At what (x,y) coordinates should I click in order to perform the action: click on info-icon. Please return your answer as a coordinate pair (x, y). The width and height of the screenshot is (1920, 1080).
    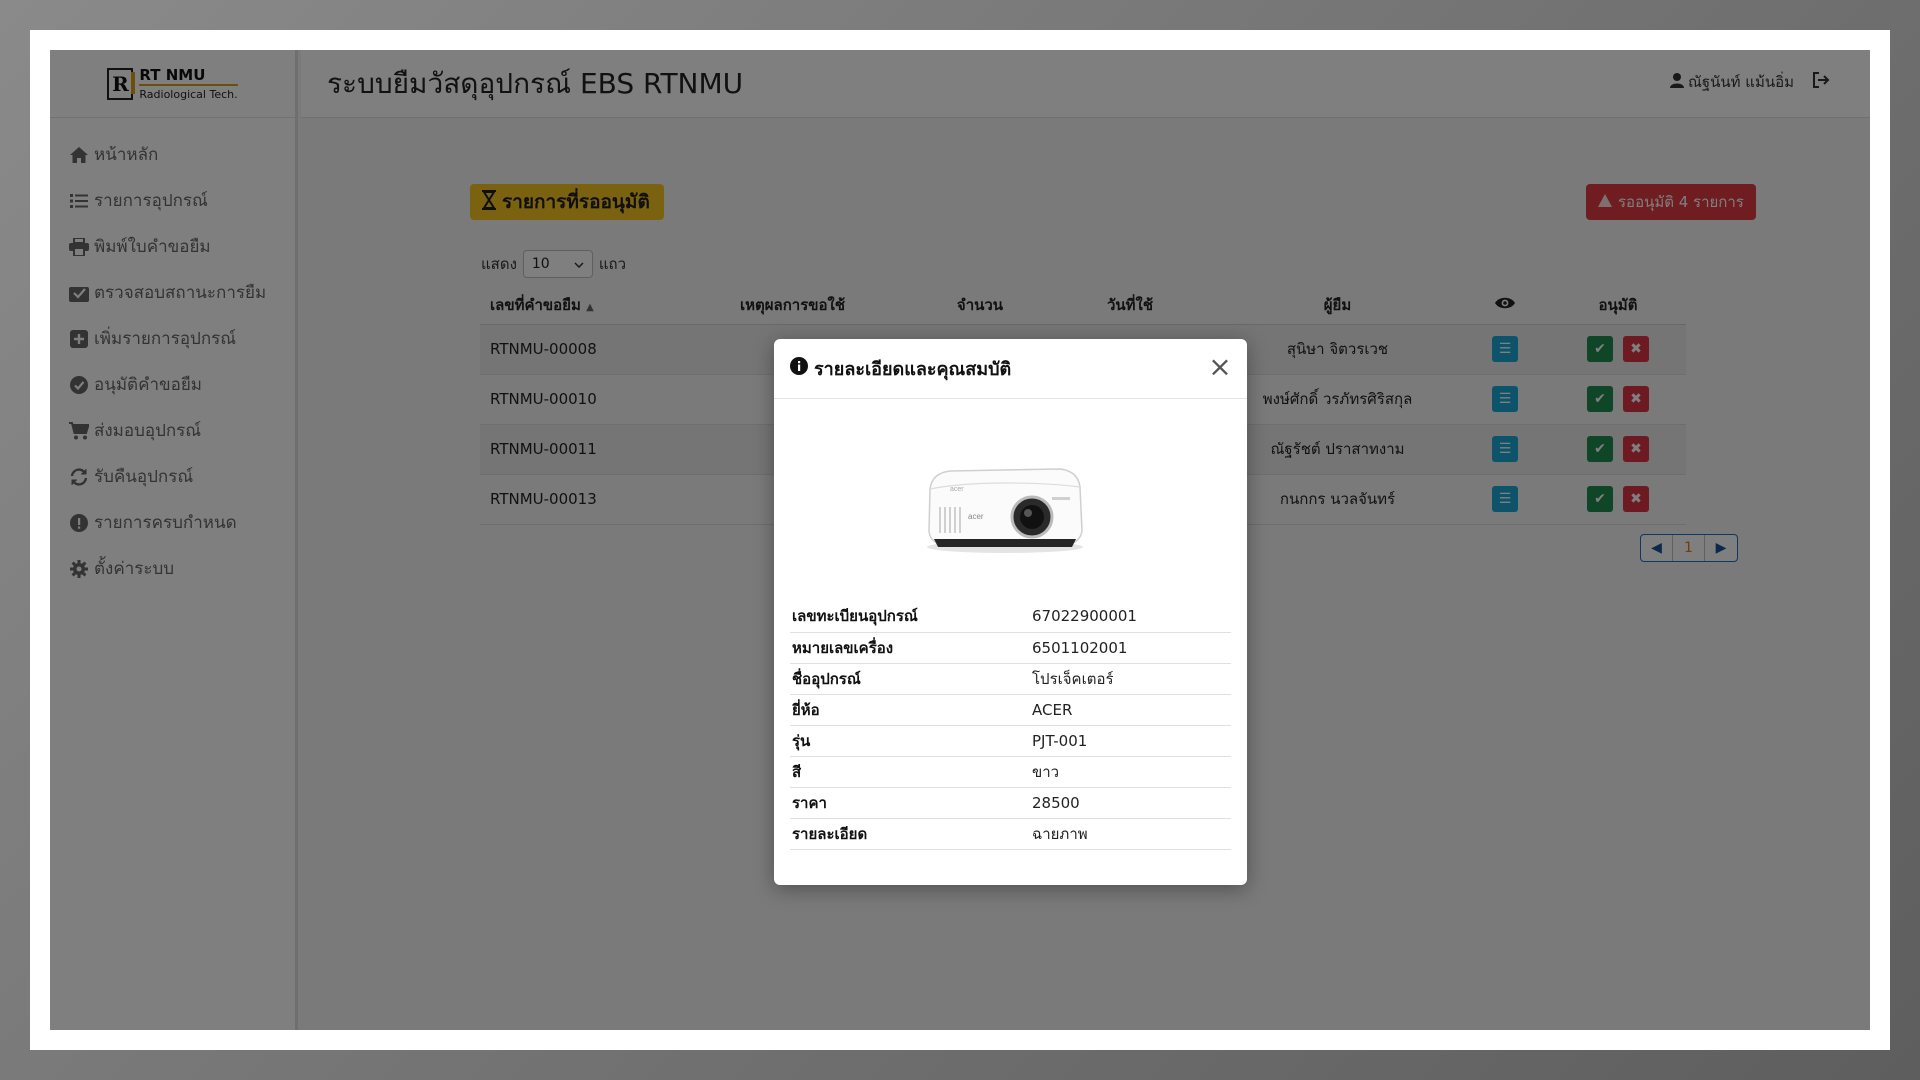
    Looking at the image, I should click on (799, 368).